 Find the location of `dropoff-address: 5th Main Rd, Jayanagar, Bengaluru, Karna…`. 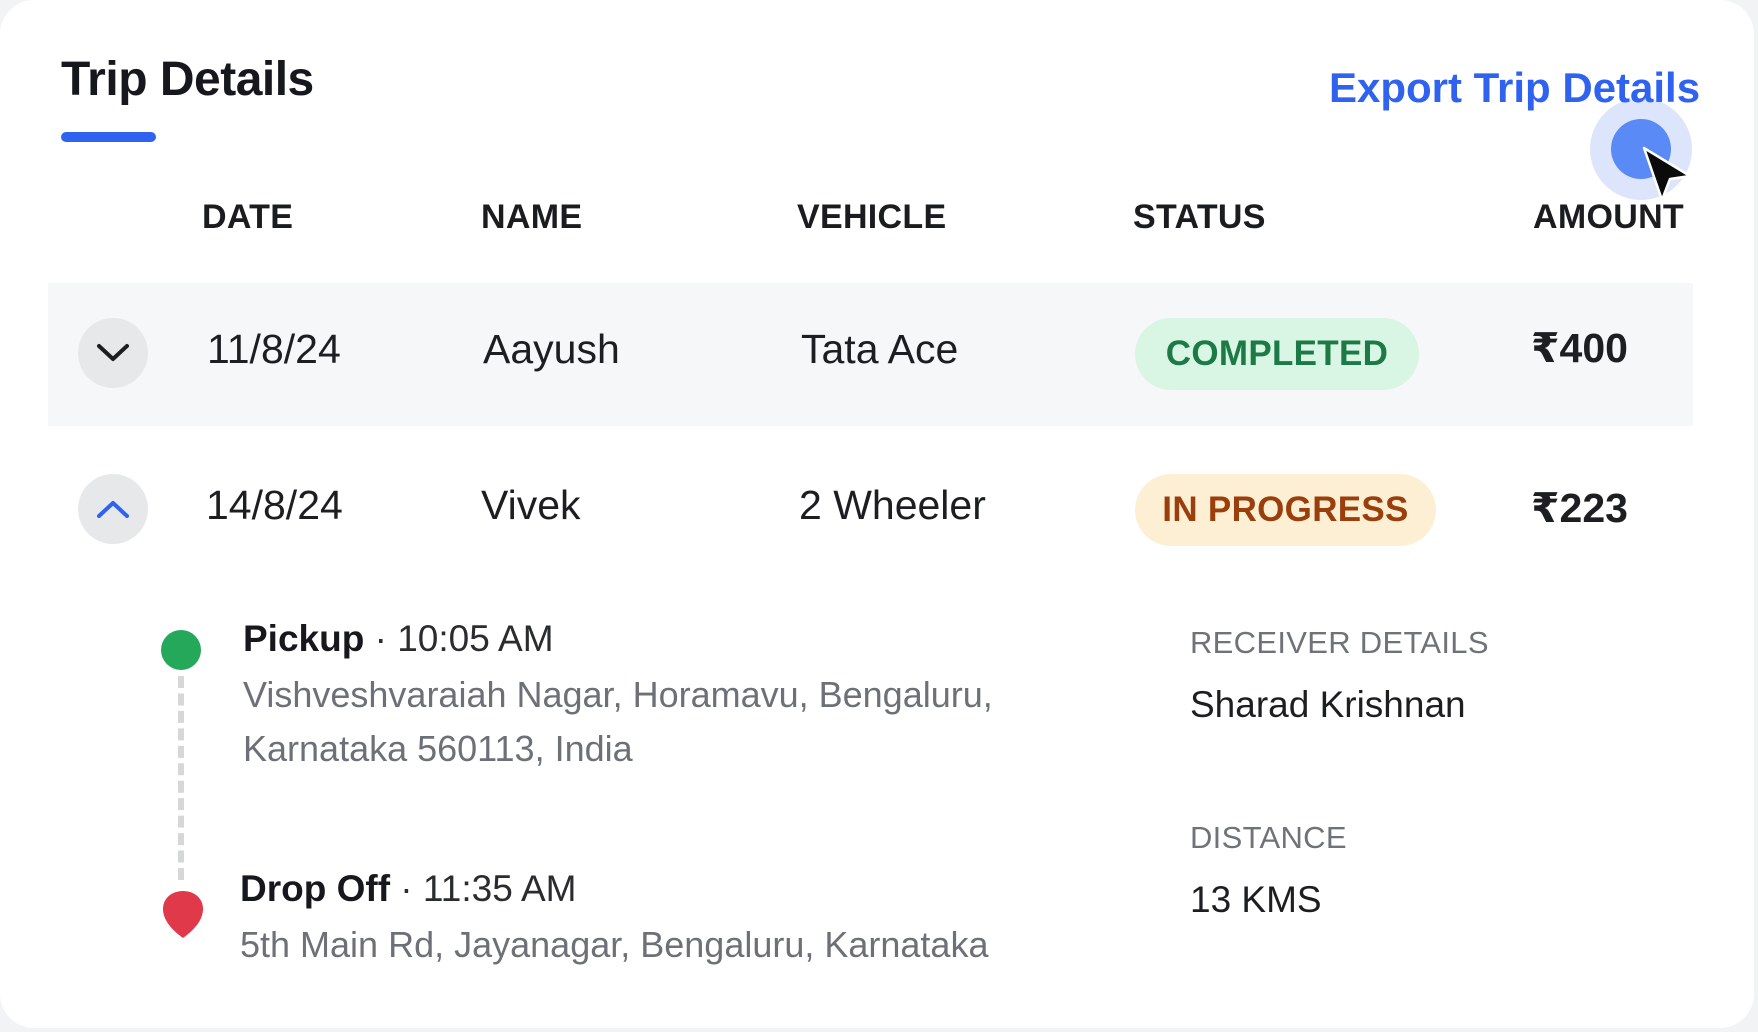

dropoff-address: 5th Main Rd, Jayanagar, Bengaluru, Karna… is located at coordinates (614, 944).